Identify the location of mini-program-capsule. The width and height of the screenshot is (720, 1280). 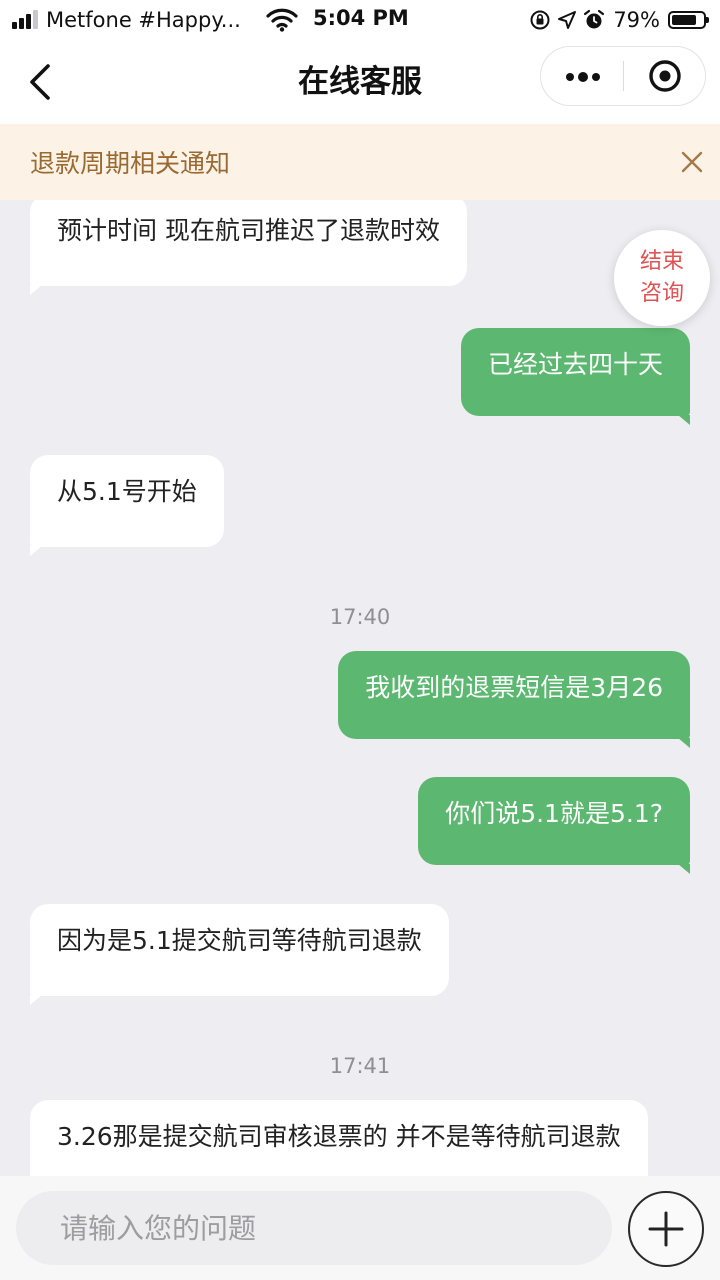
(623, 76).